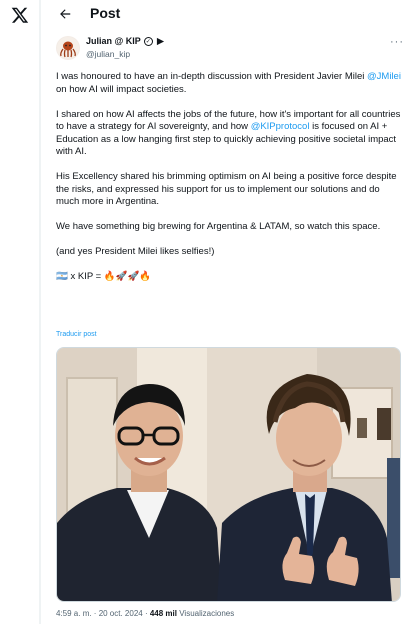 This screenshot has height=624, width=414. Describe the element at coordinates (207, 613) in the screenshot. I see `views-label: Visualizaciones` at that location.